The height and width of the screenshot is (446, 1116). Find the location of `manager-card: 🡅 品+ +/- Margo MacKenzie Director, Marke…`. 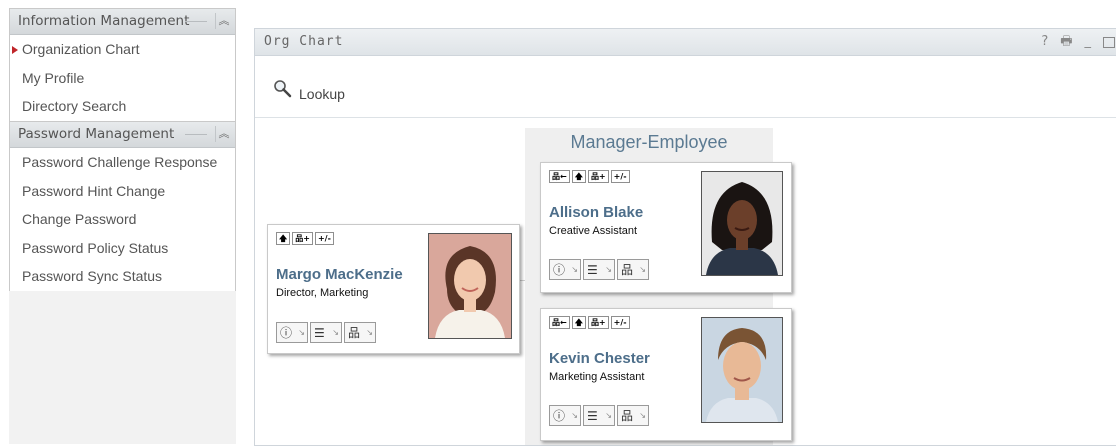

manager-card: 🡅 品+ +/- Margo MacKenzie Director, Marke… is located at coordinates (393, 289).